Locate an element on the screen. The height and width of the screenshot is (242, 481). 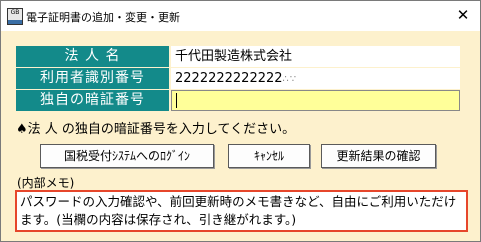
window-title: 電子証明書の追加・変更・更新 is located at coordinates (103, 17).